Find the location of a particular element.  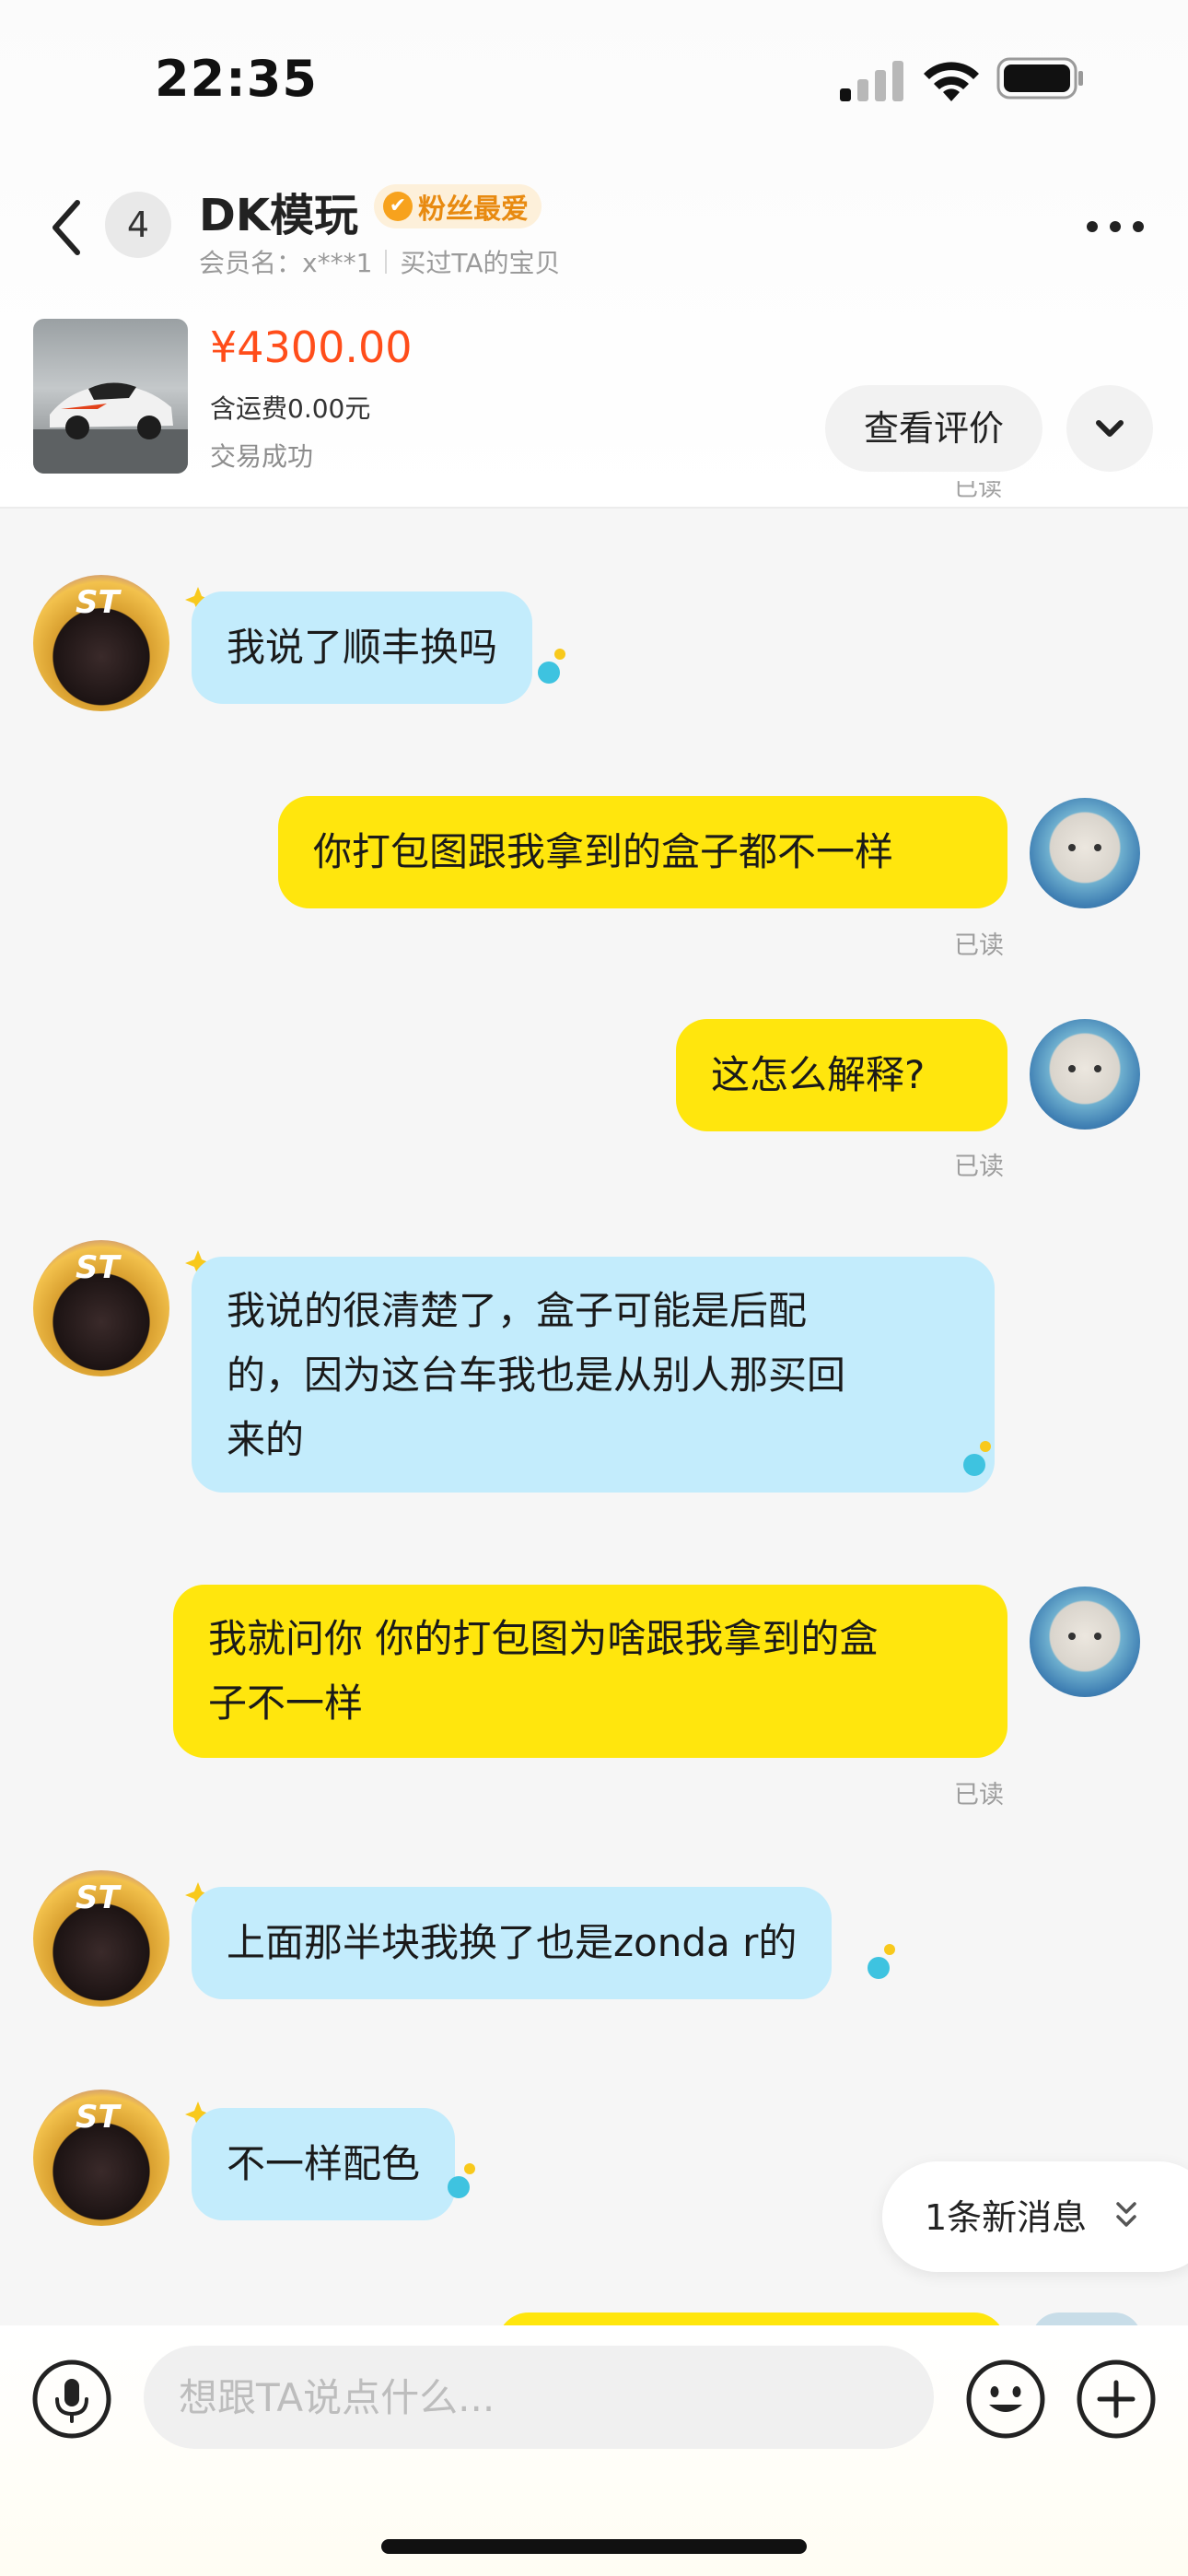

double-chevron-down-icon is located at coordinates (1126, 2214).